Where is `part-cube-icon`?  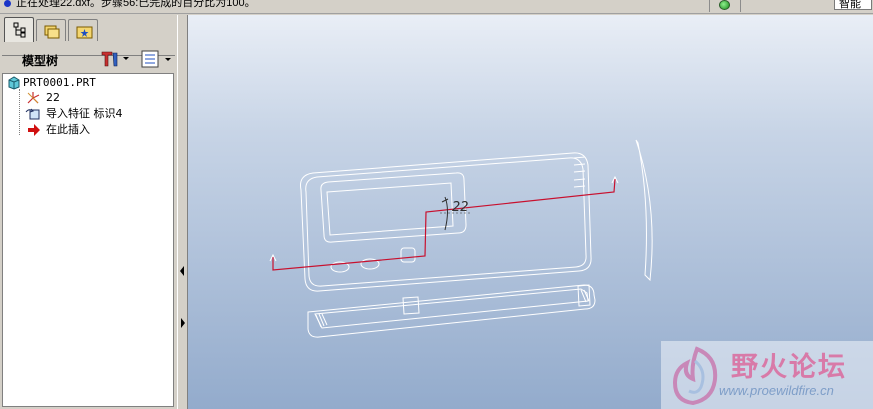
part-cube-icon is located at coordinates (14, 83).